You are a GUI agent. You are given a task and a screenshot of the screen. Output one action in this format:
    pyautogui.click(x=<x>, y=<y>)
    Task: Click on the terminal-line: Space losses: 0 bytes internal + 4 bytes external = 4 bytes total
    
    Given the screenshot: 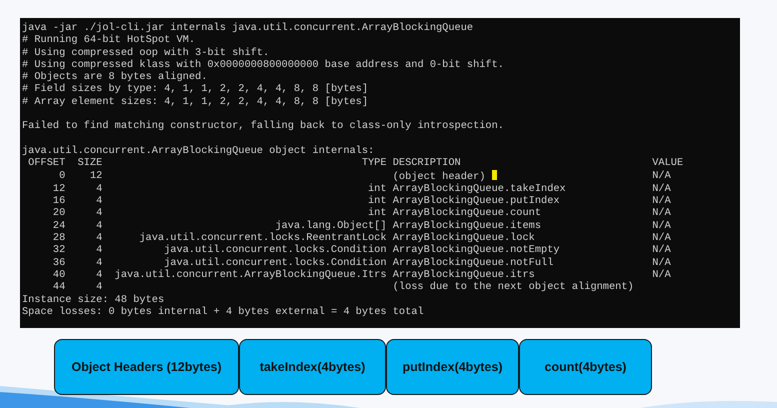 What is the action you would take?
    pyautogui.click(x=223, y=312)
    